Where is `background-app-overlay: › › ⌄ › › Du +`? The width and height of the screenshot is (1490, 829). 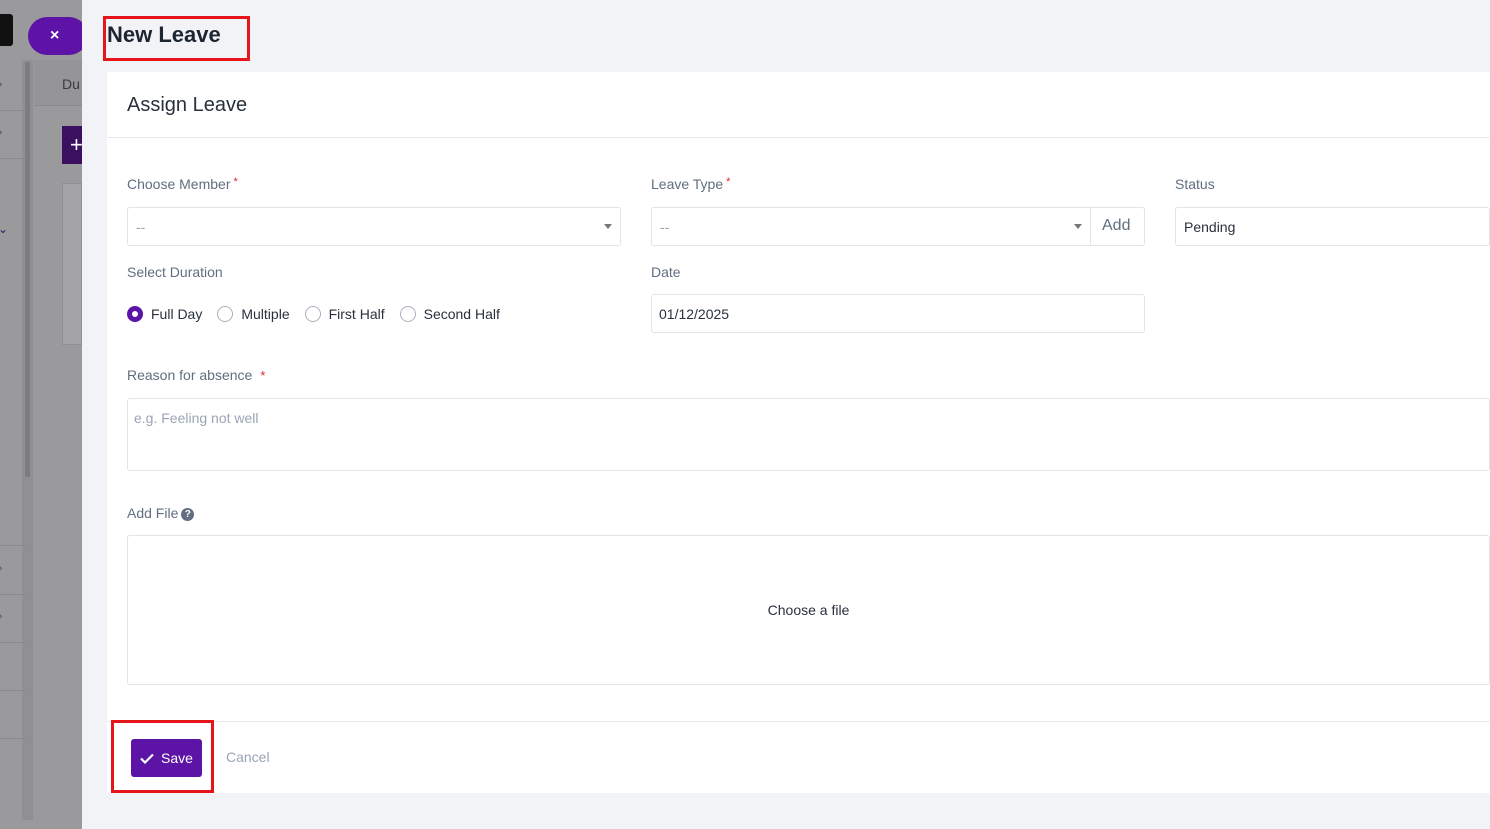
background-app-overlay: › › ⌄ › › Du + is located at coordinates (41, 414).